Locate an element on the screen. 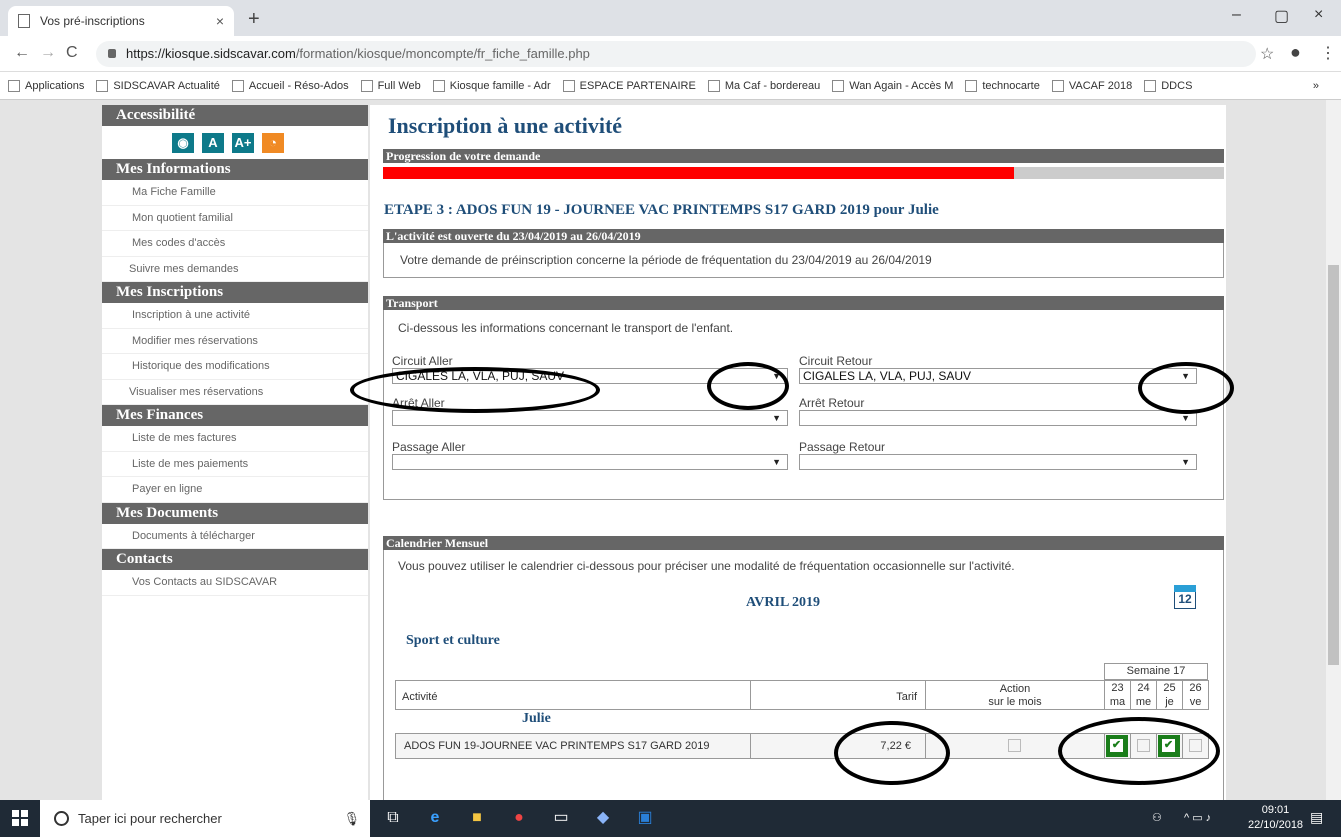  sidebar-item: Mon quotient familial is located at coordinates (235, 218).